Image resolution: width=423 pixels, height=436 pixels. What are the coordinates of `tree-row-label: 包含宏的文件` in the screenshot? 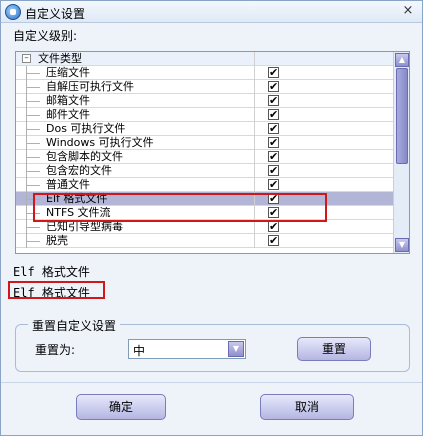 It's located at (79, 170).